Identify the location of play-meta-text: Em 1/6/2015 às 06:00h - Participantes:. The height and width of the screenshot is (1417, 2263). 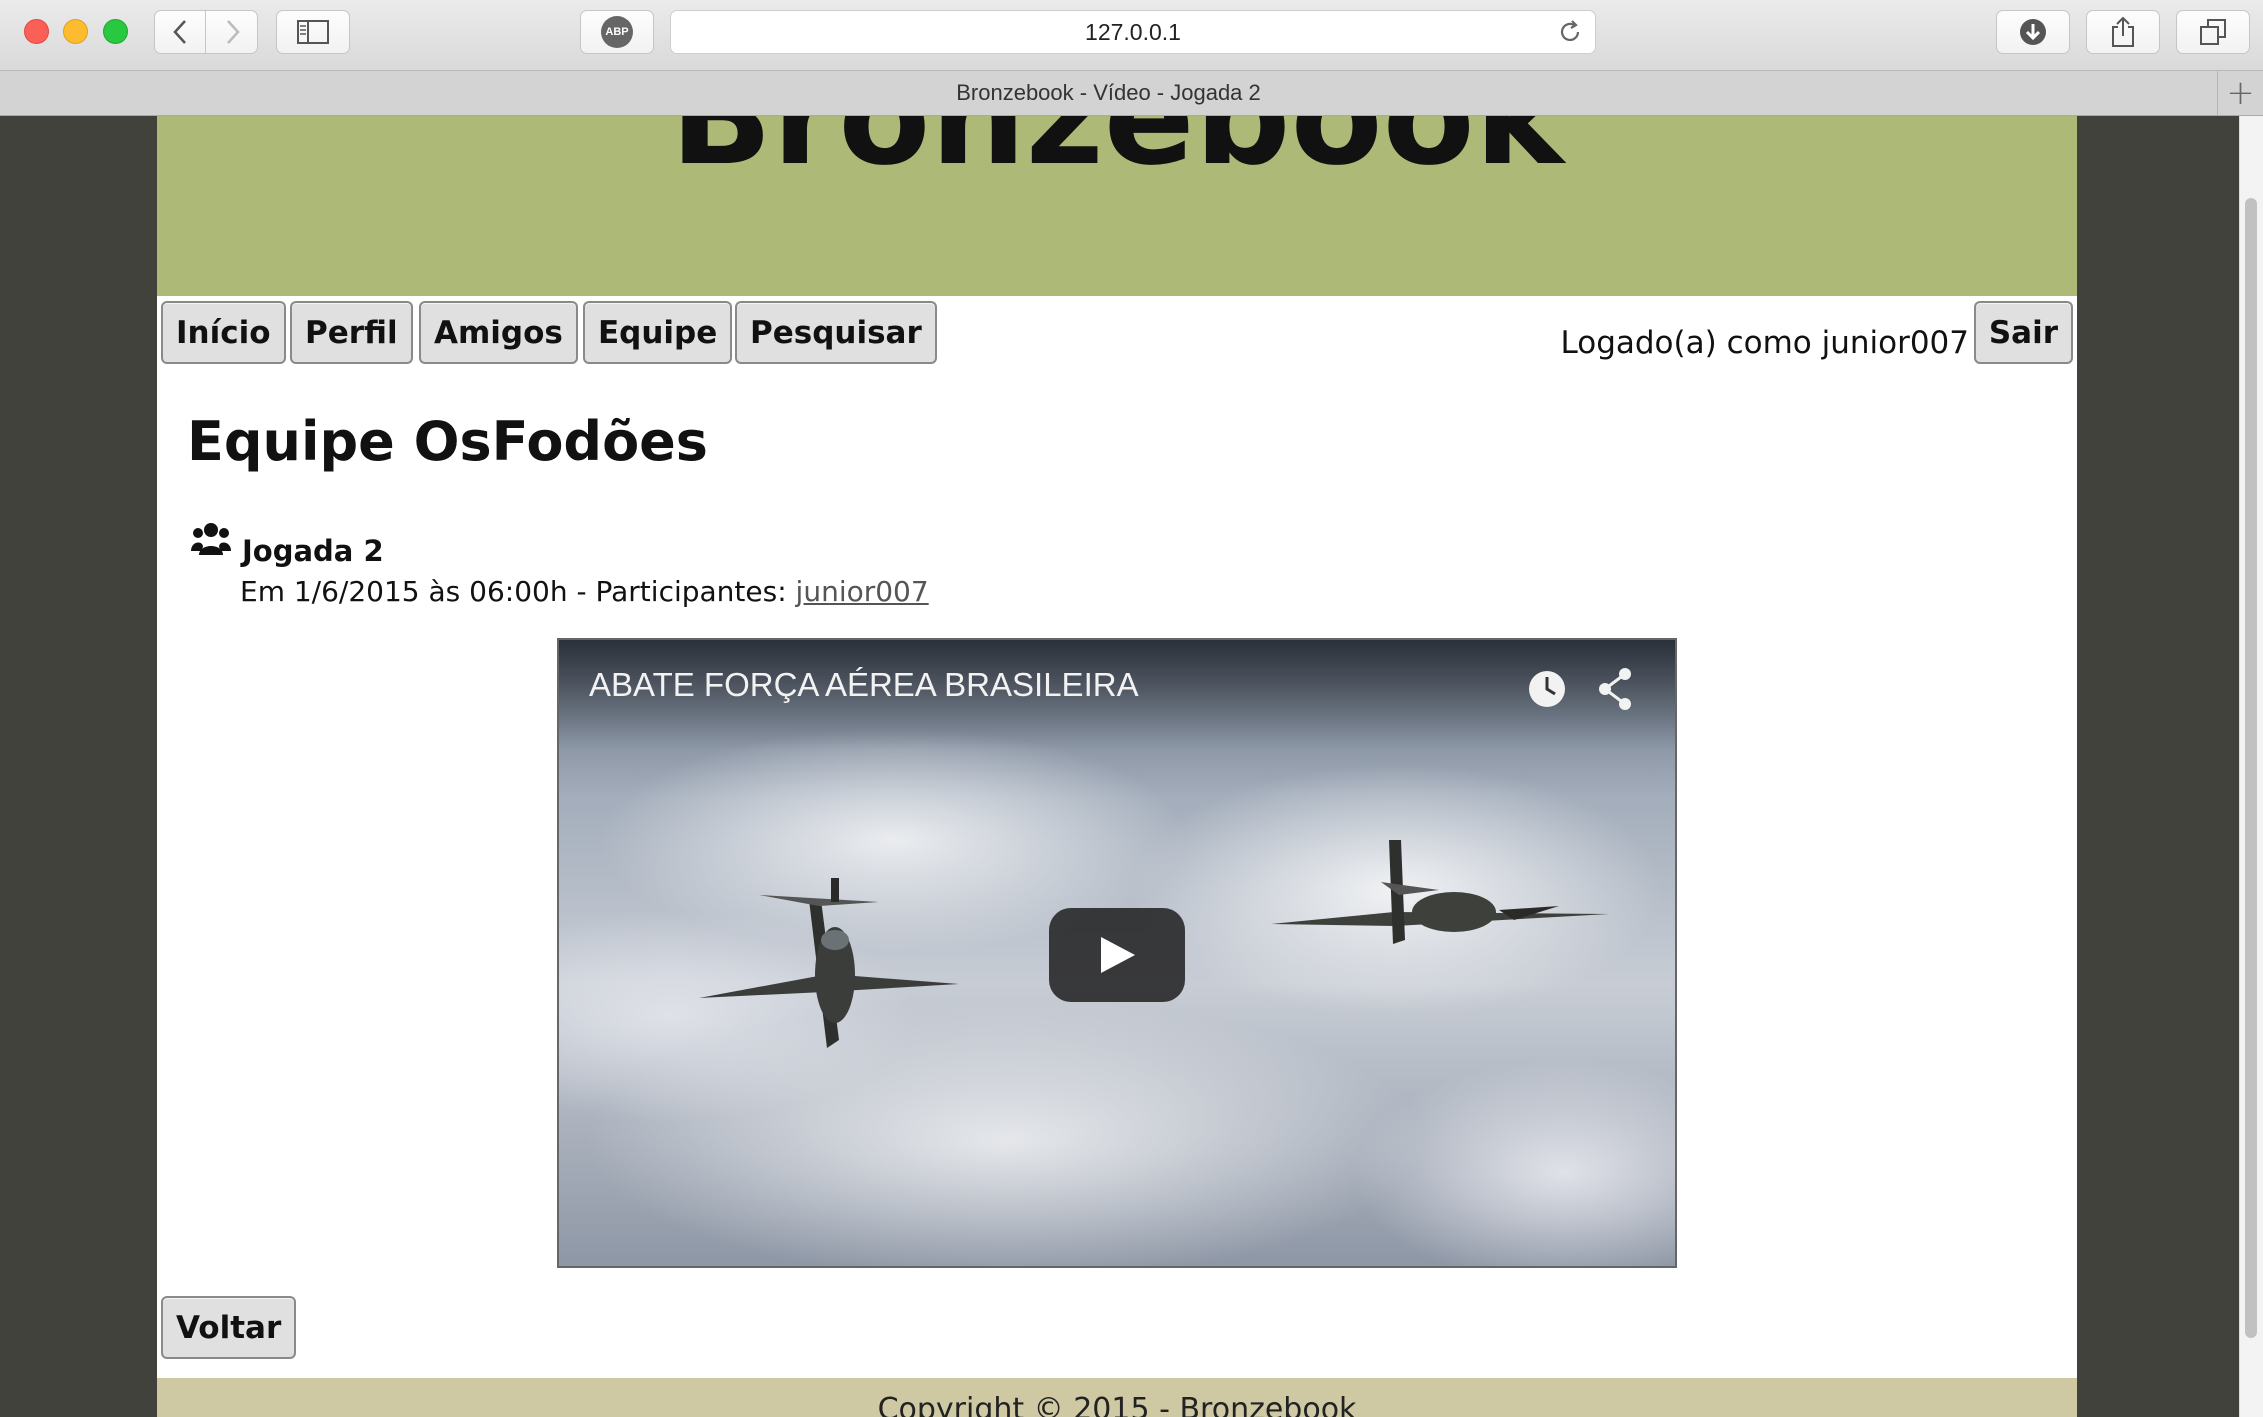
(518, 591).